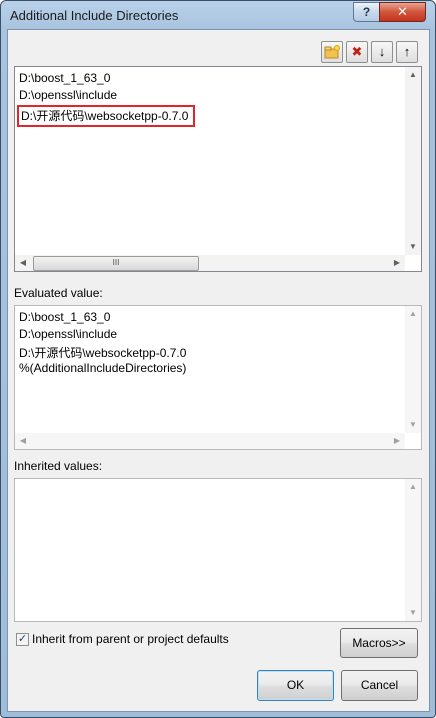 The width and height of the screenshot is (436, 718). I want to click on evaluated-horizontal-scrollbar: ◀ ▶, so click(210, 441).